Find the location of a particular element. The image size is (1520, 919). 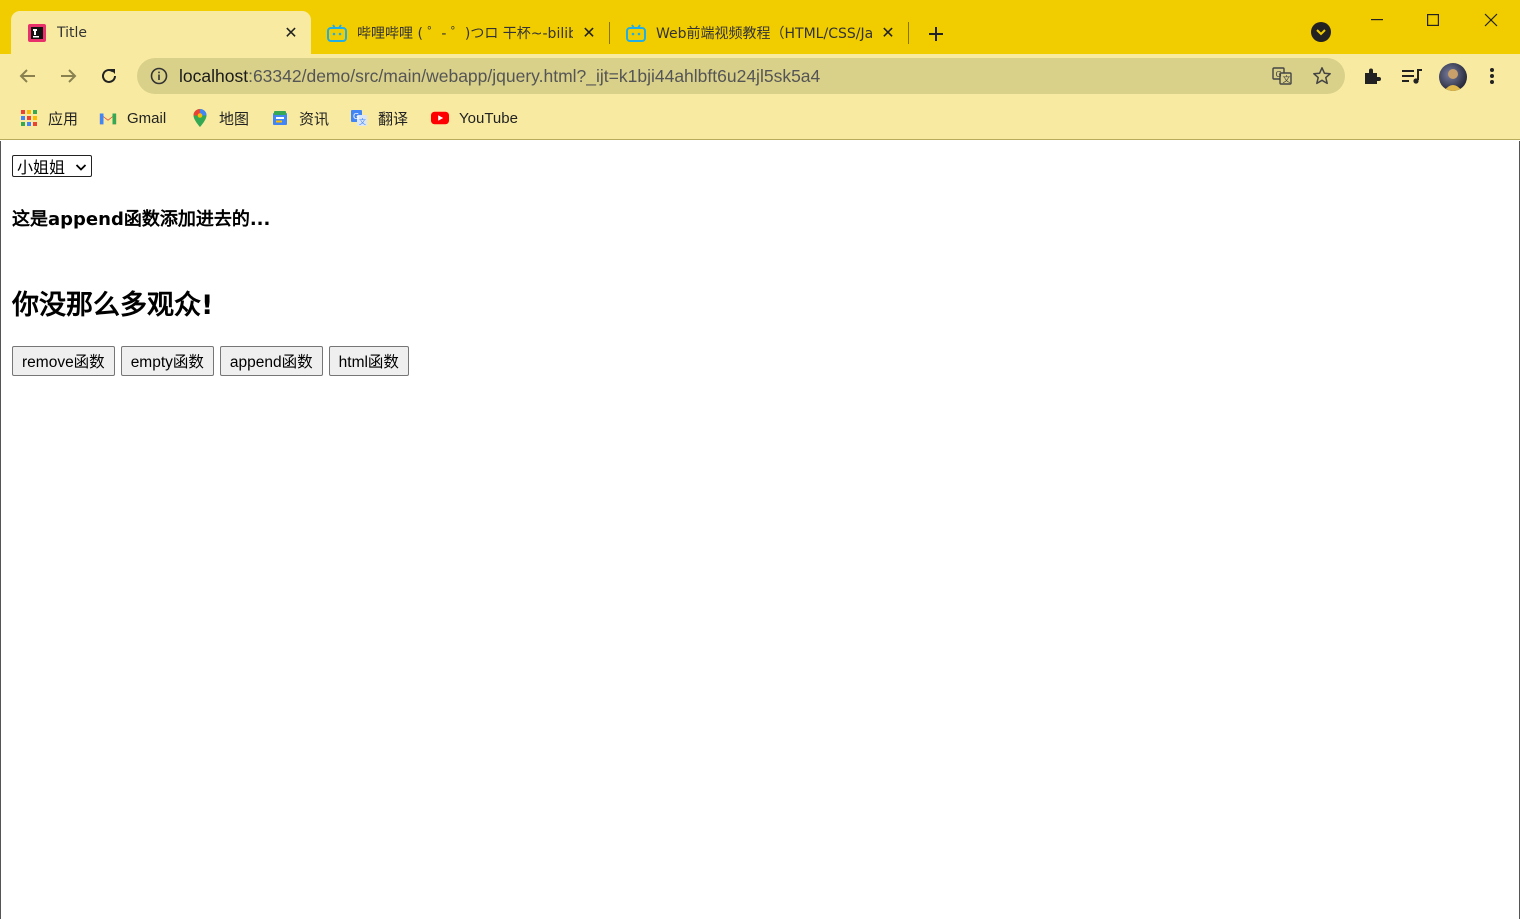

tab-web-tutorial: Web前端视频教程（HTML/CSS/JavaScript） ✕ is located at coordinates (759, 32).